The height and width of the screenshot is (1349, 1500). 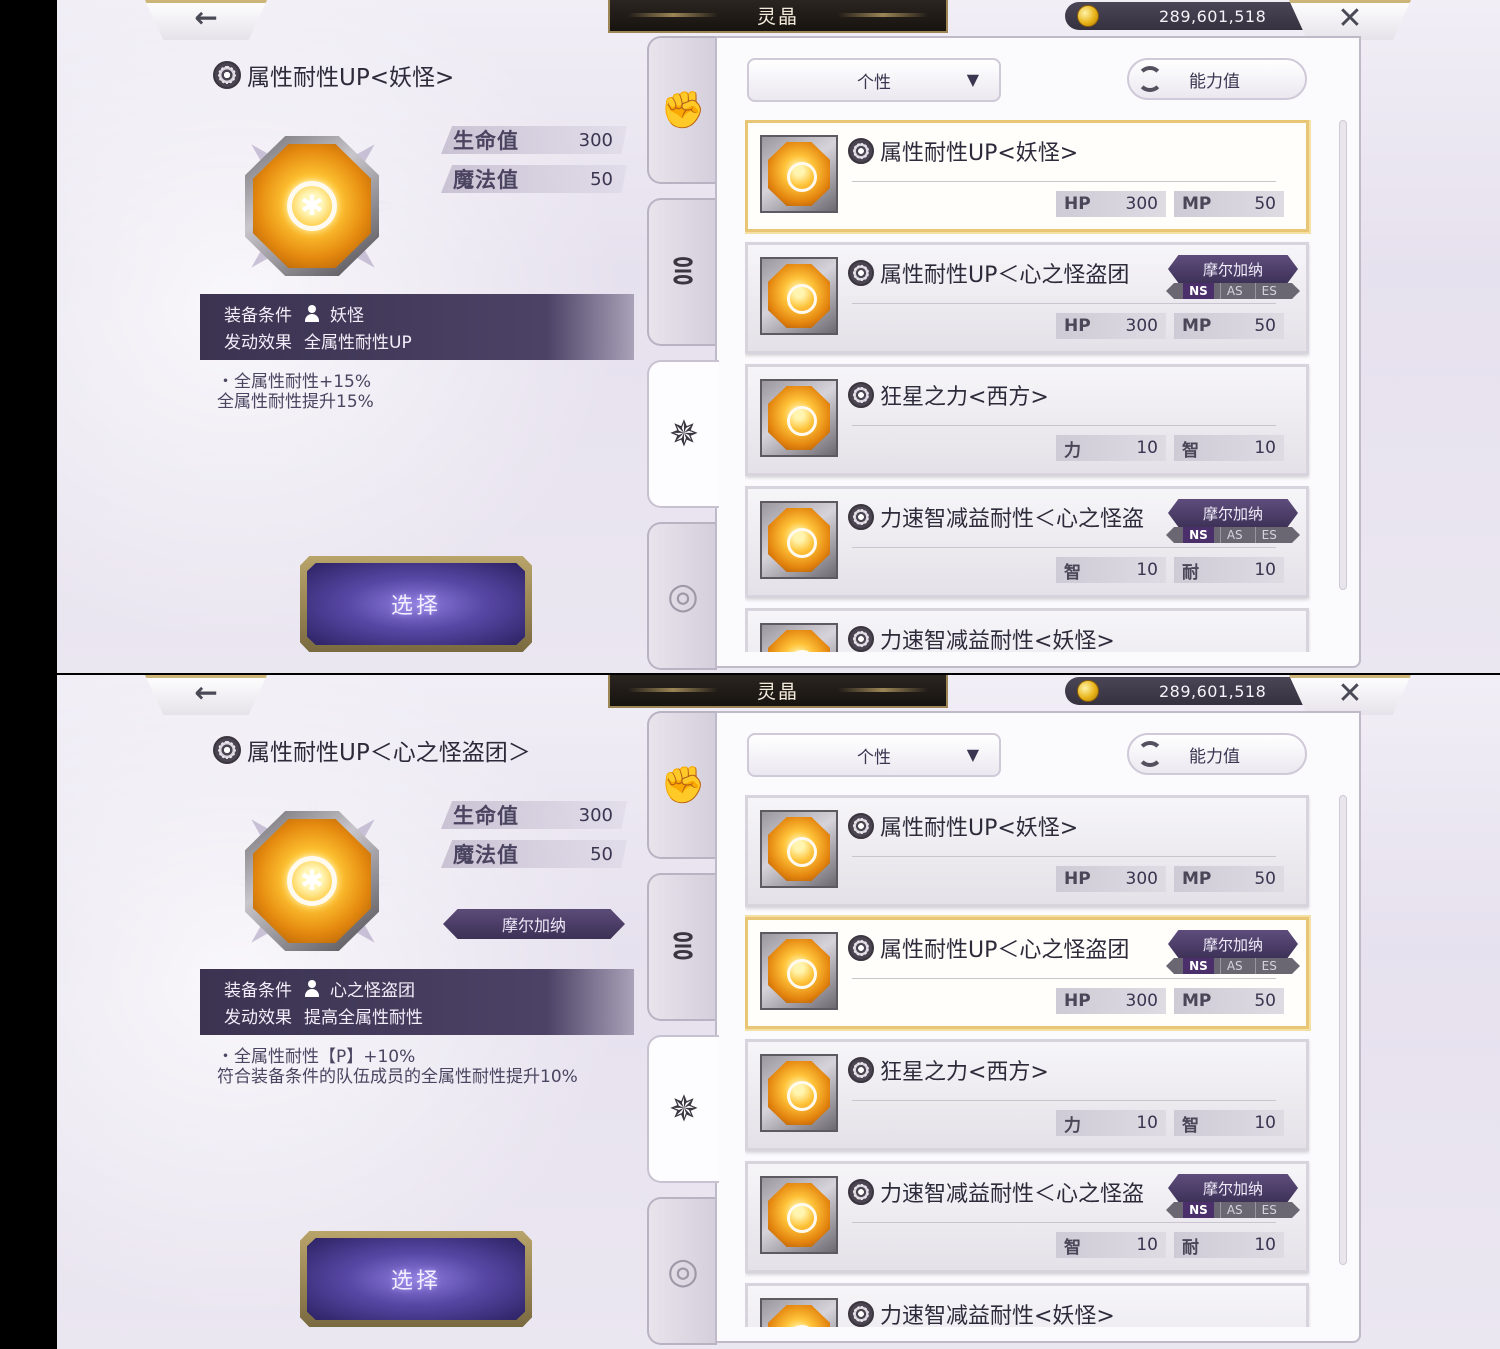 I want to click on stat-row-hp: 生命值 300, so click(x=534, y=815).